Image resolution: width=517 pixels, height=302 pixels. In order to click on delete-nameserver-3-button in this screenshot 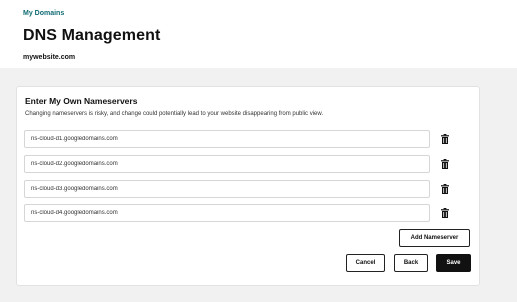, I will do `click(445, 189)`.